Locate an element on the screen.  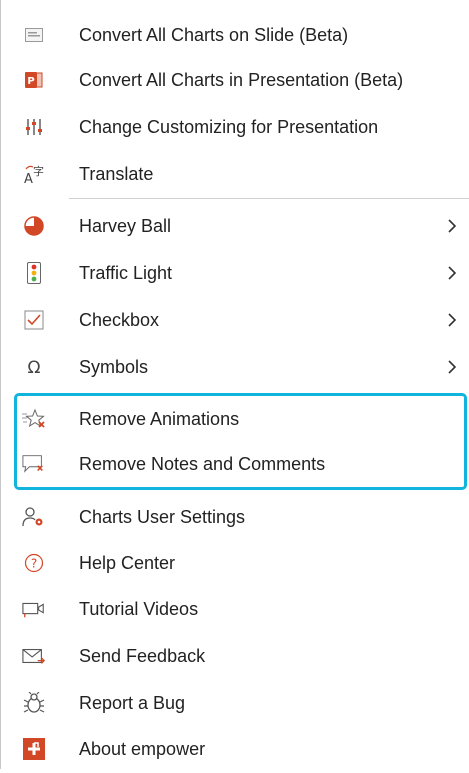
menu-item-label: Remove Notes and Comments is located at coordinates (202, 464).